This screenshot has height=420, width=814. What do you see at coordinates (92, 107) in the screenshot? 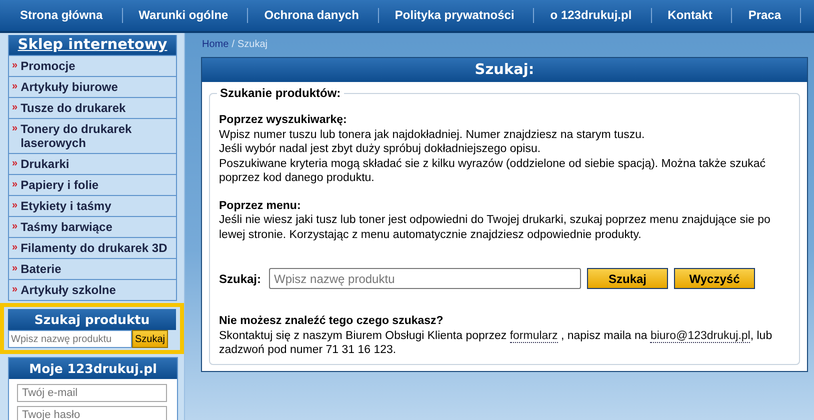
I see `sidebar-item: » Tusze do drukarek` at bounding box center [92, 107].